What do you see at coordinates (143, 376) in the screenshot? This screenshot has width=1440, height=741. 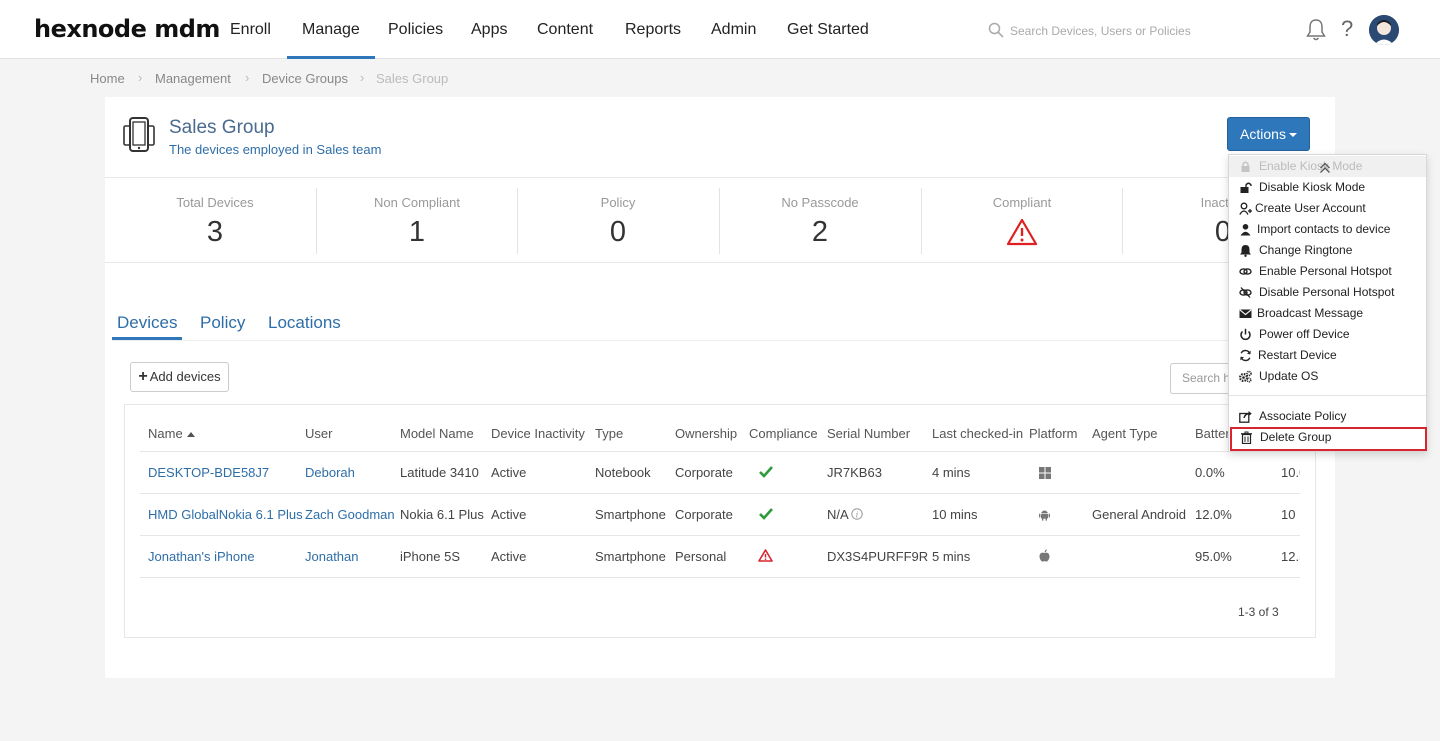 I see `plus-icon: +` at bounding box center [143, 376].